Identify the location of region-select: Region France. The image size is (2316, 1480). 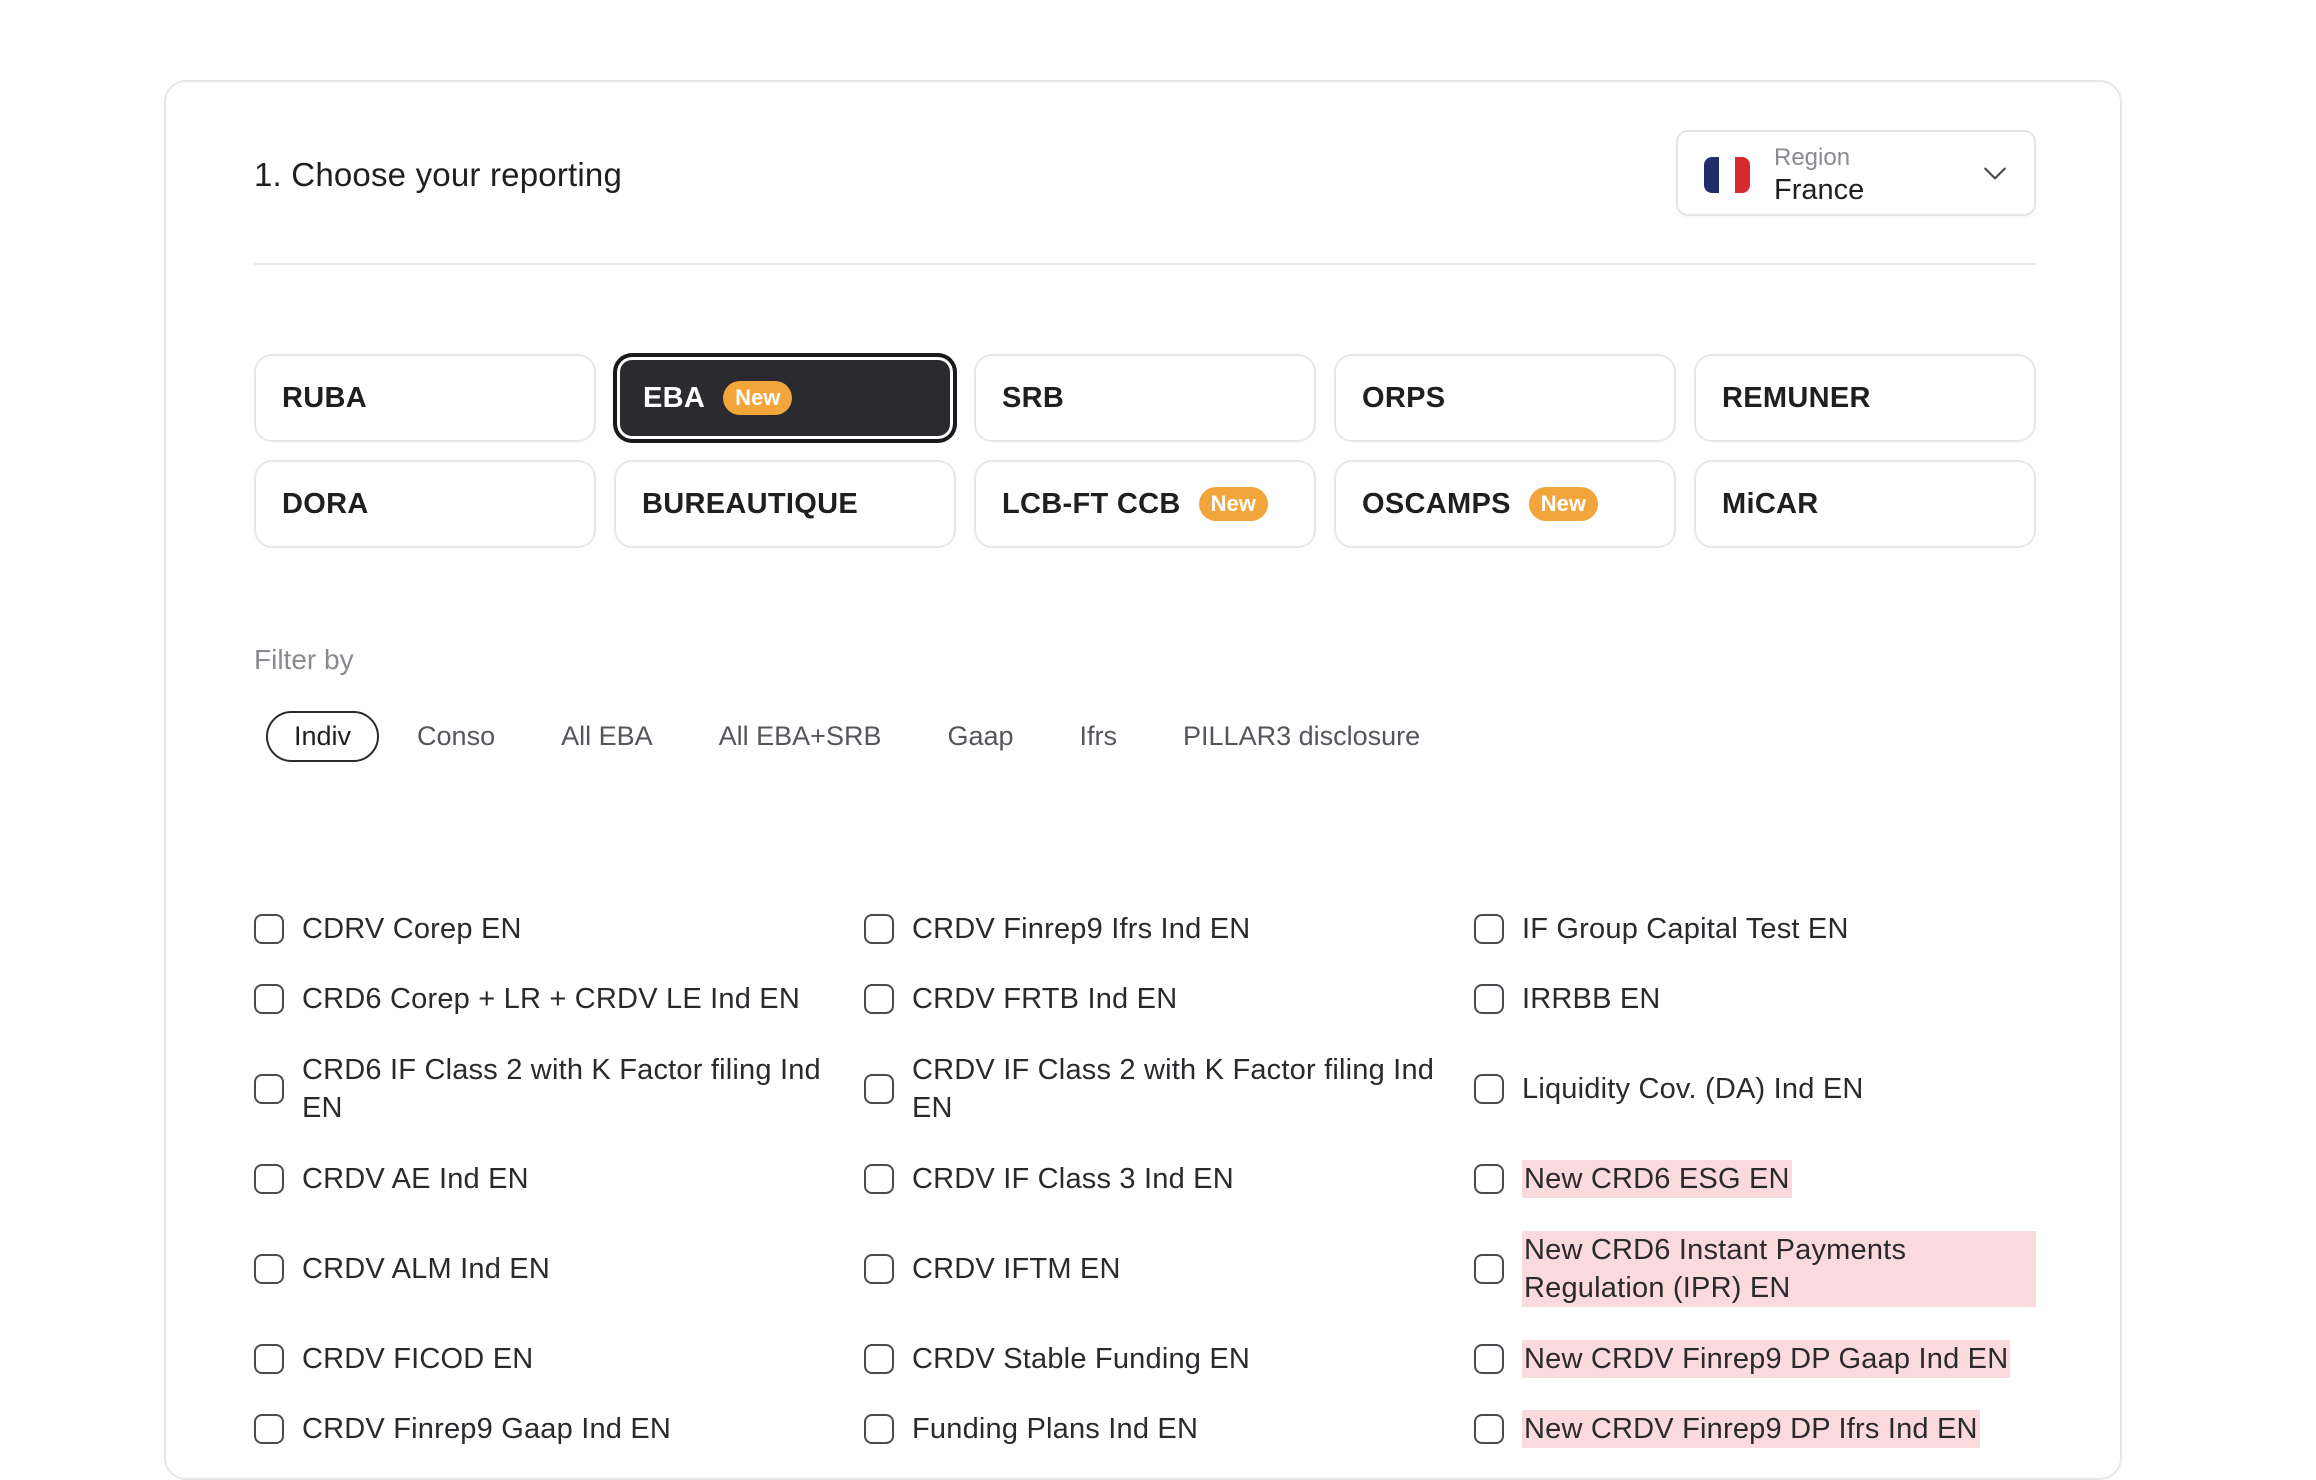
(1856, 173).